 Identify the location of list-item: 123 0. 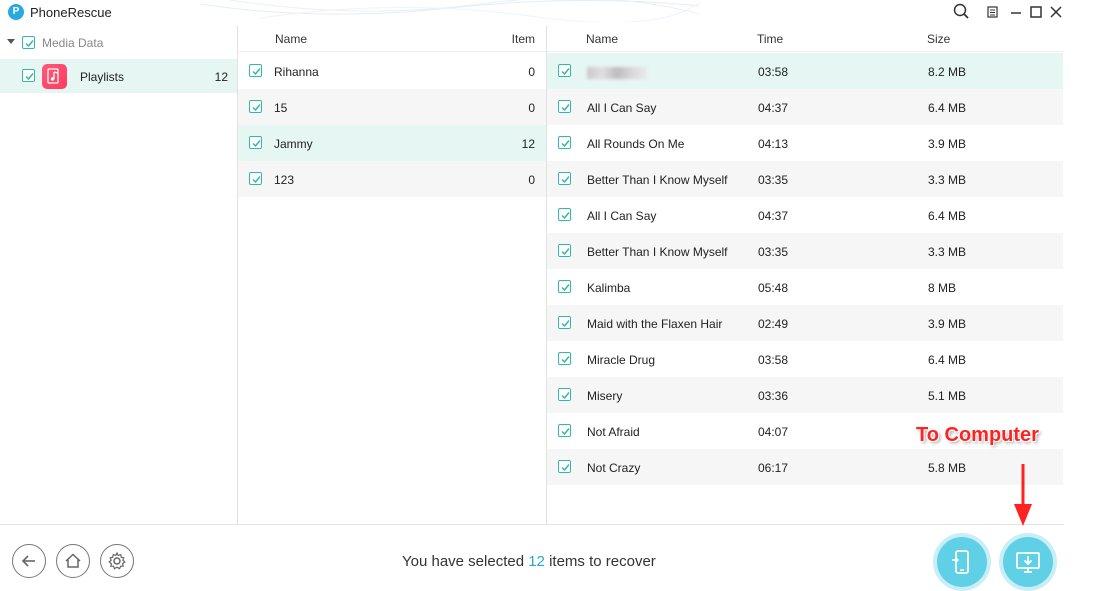
(392, 179).